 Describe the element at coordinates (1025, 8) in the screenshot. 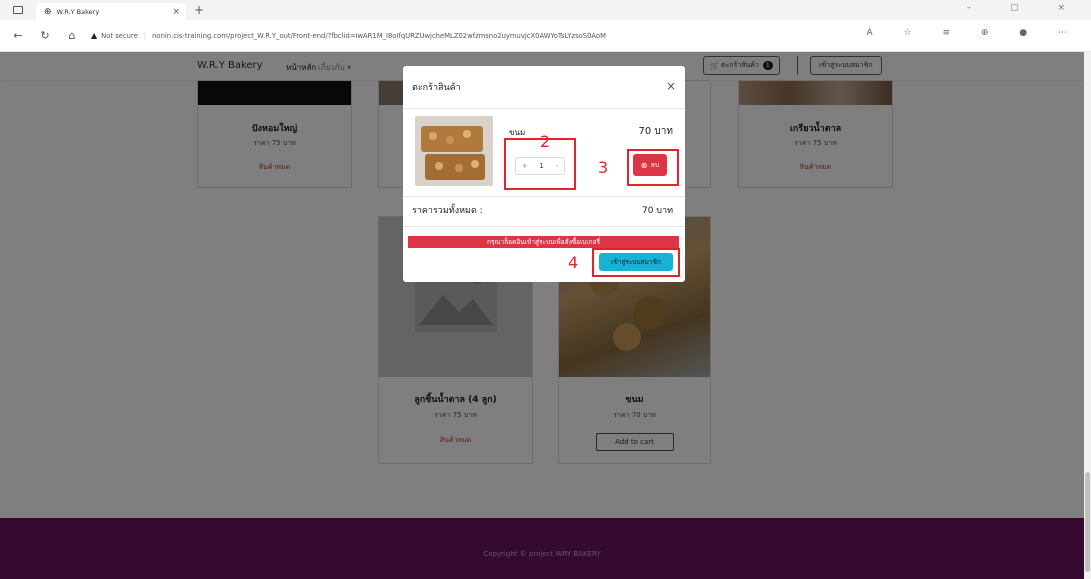

I see `window-controls: – ▢ ×` at that location.